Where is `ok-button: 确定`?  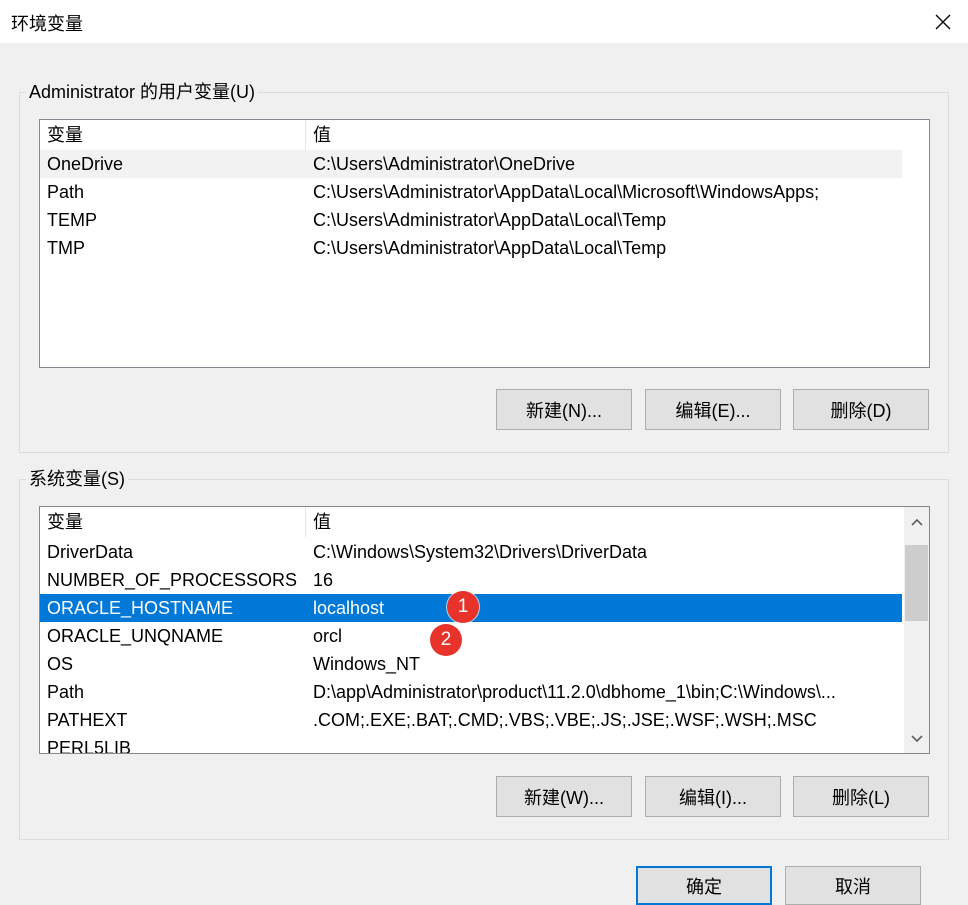 ok-button: 确定 is located at coordinates (704, 885).